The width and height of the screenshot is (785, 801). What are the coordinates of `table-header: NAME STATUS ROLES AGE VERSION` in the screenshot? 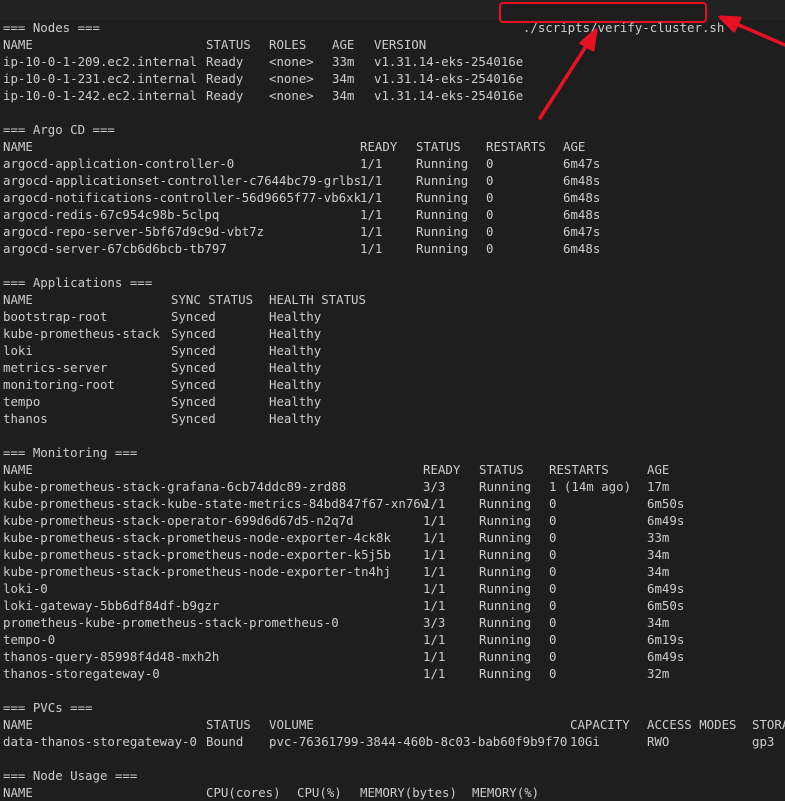 It's located at (394, 44).